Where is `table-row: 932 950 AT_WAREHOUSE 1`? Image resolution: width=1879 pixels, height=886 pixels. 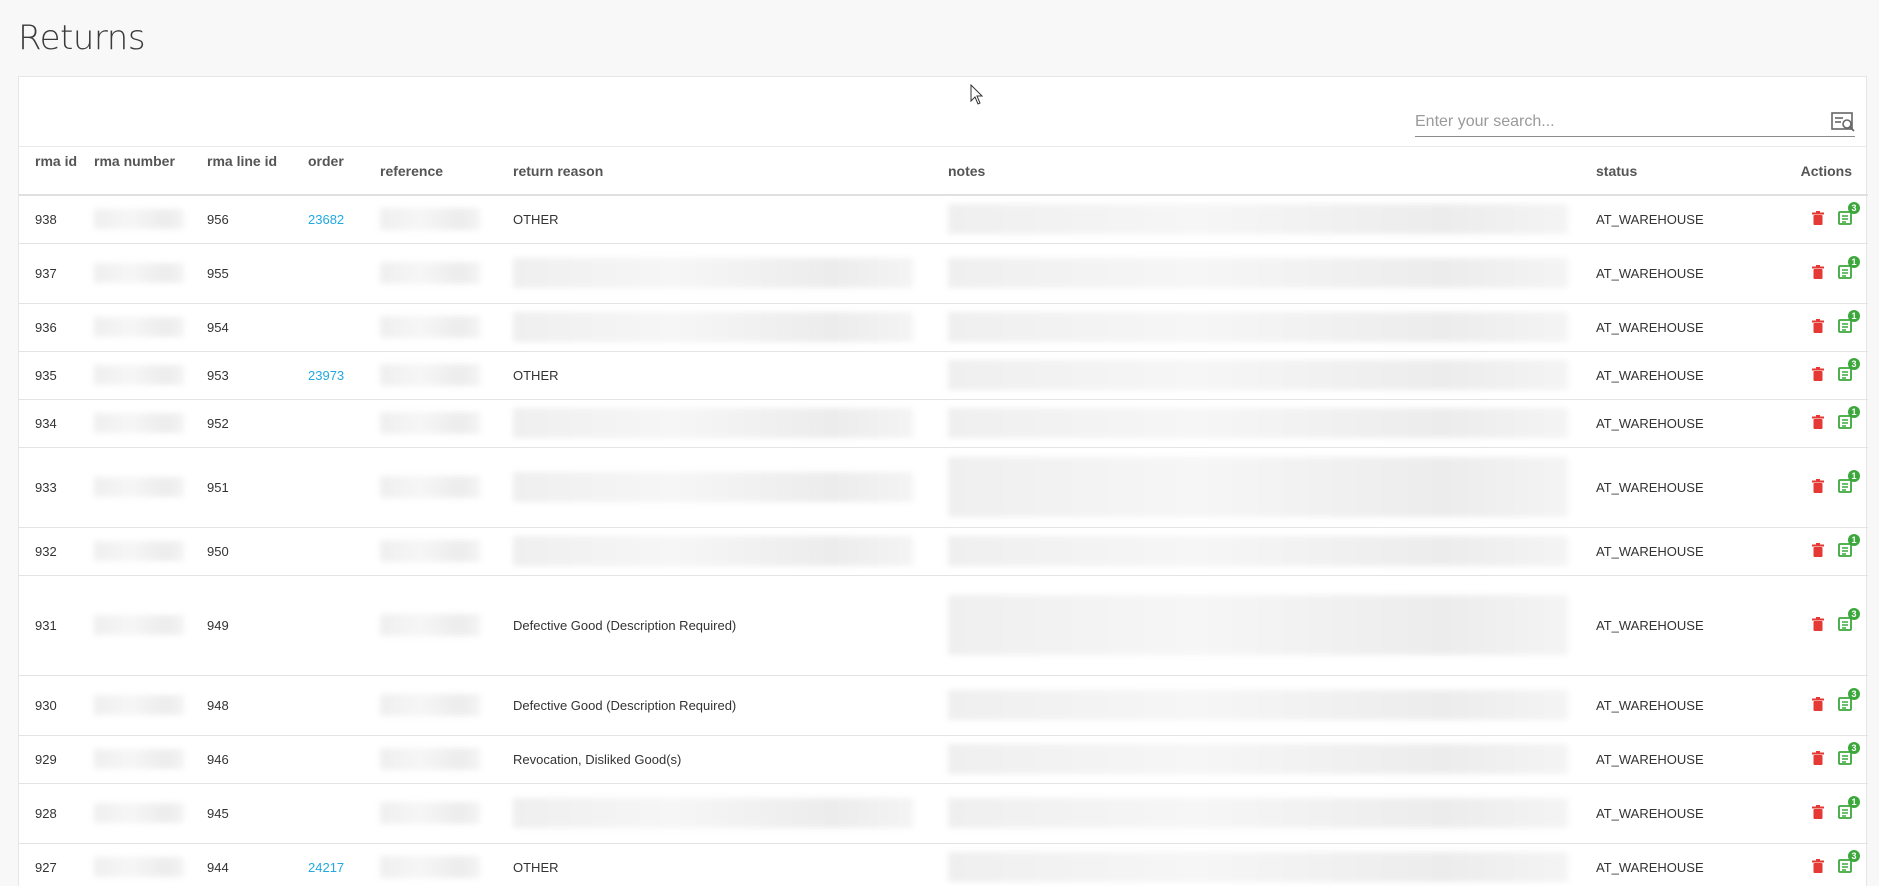
table-row: 932 950 AT_WAREHOUSE 1 is located at coordinates (943, 551).